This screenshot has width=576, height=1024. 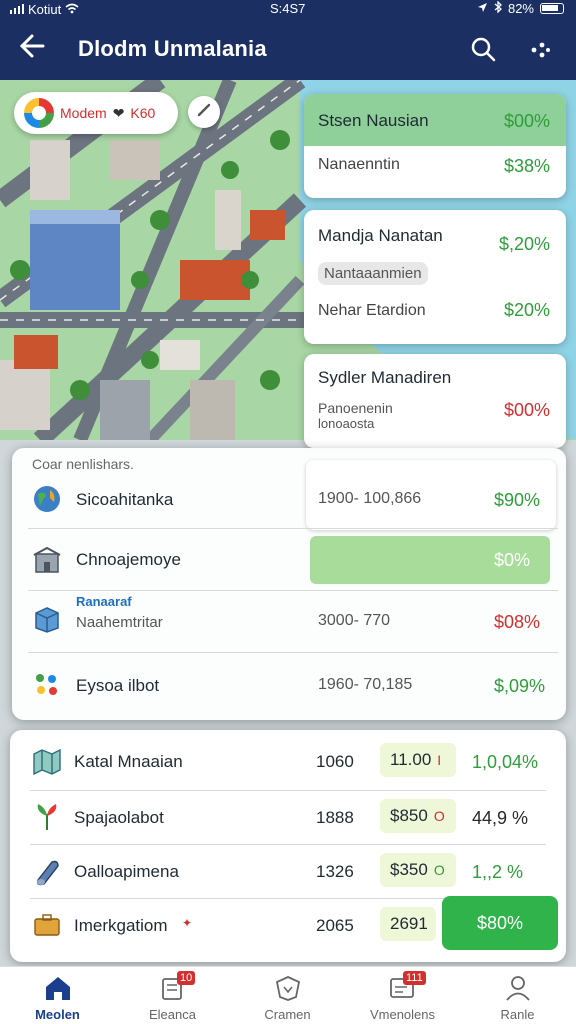 I want to click on item-name: Sicoahitanka, so click(x=125, y=499).